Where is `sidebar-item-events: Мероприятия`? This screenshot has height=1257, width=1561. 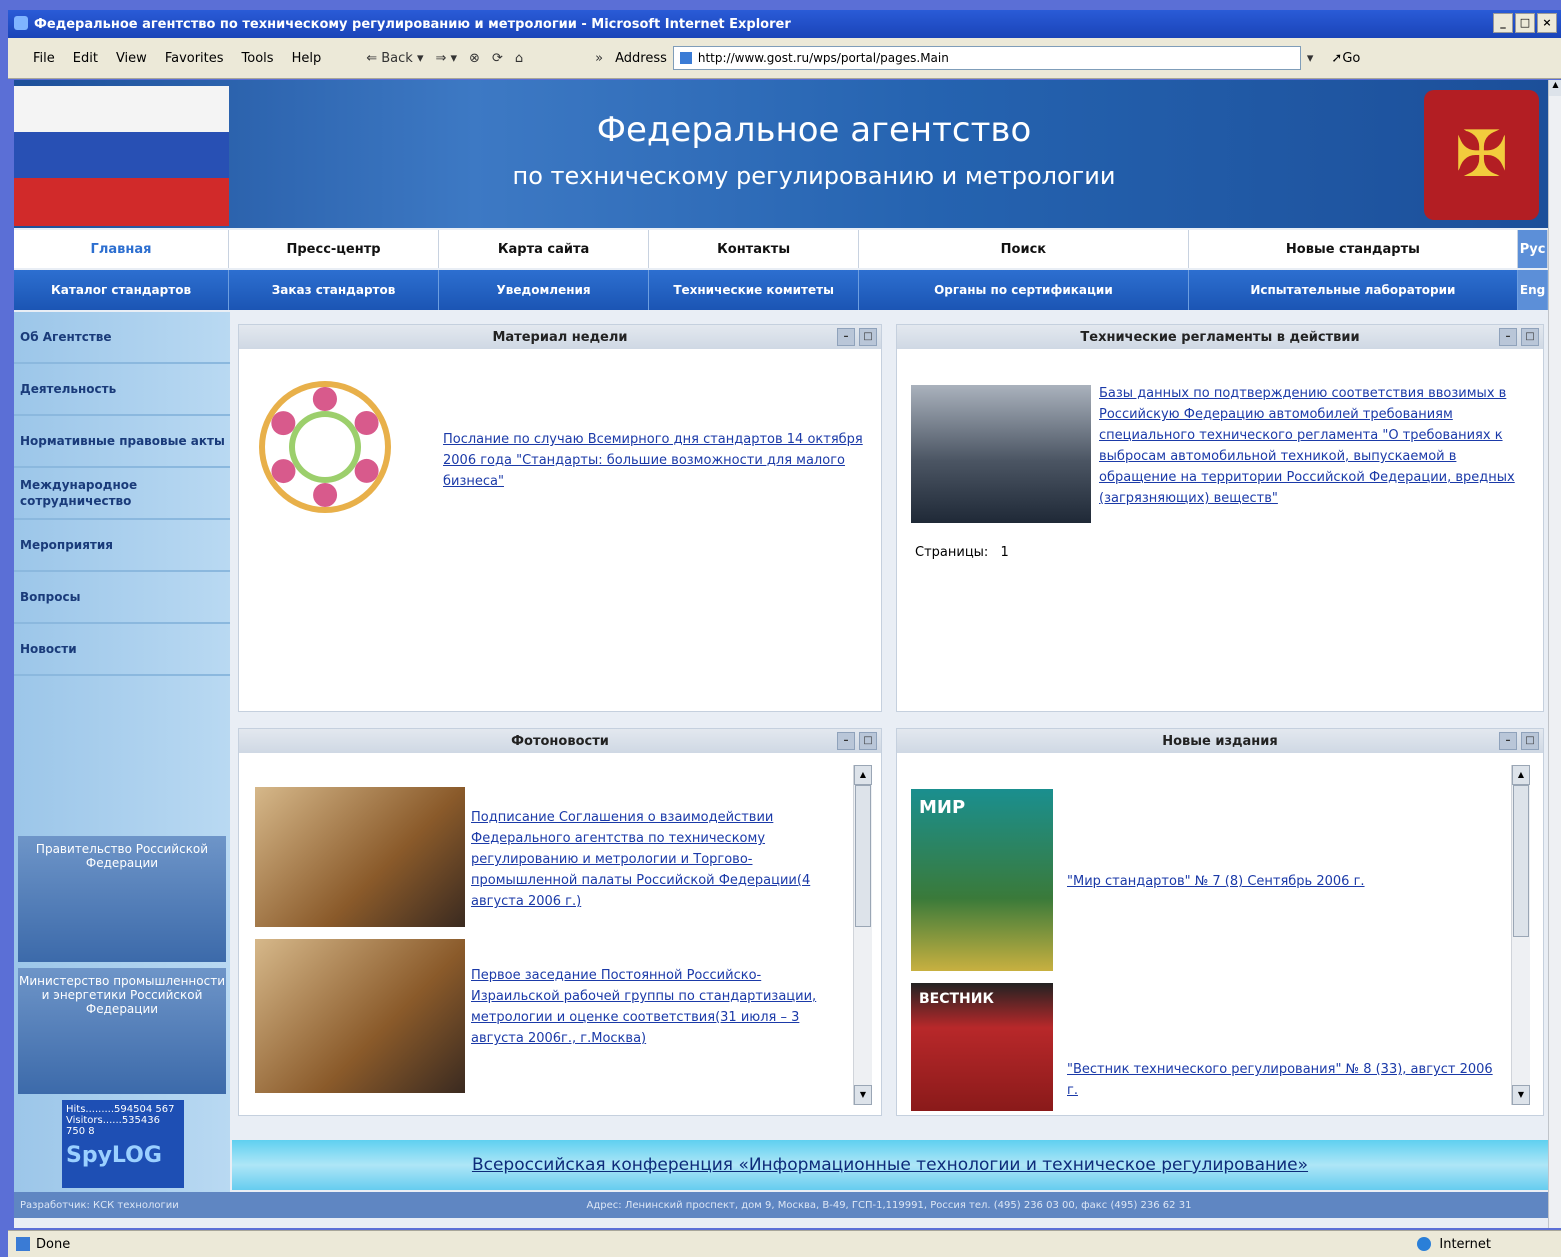 sidebar-item-events: Мероприятия is located at coordinates (122, 546).